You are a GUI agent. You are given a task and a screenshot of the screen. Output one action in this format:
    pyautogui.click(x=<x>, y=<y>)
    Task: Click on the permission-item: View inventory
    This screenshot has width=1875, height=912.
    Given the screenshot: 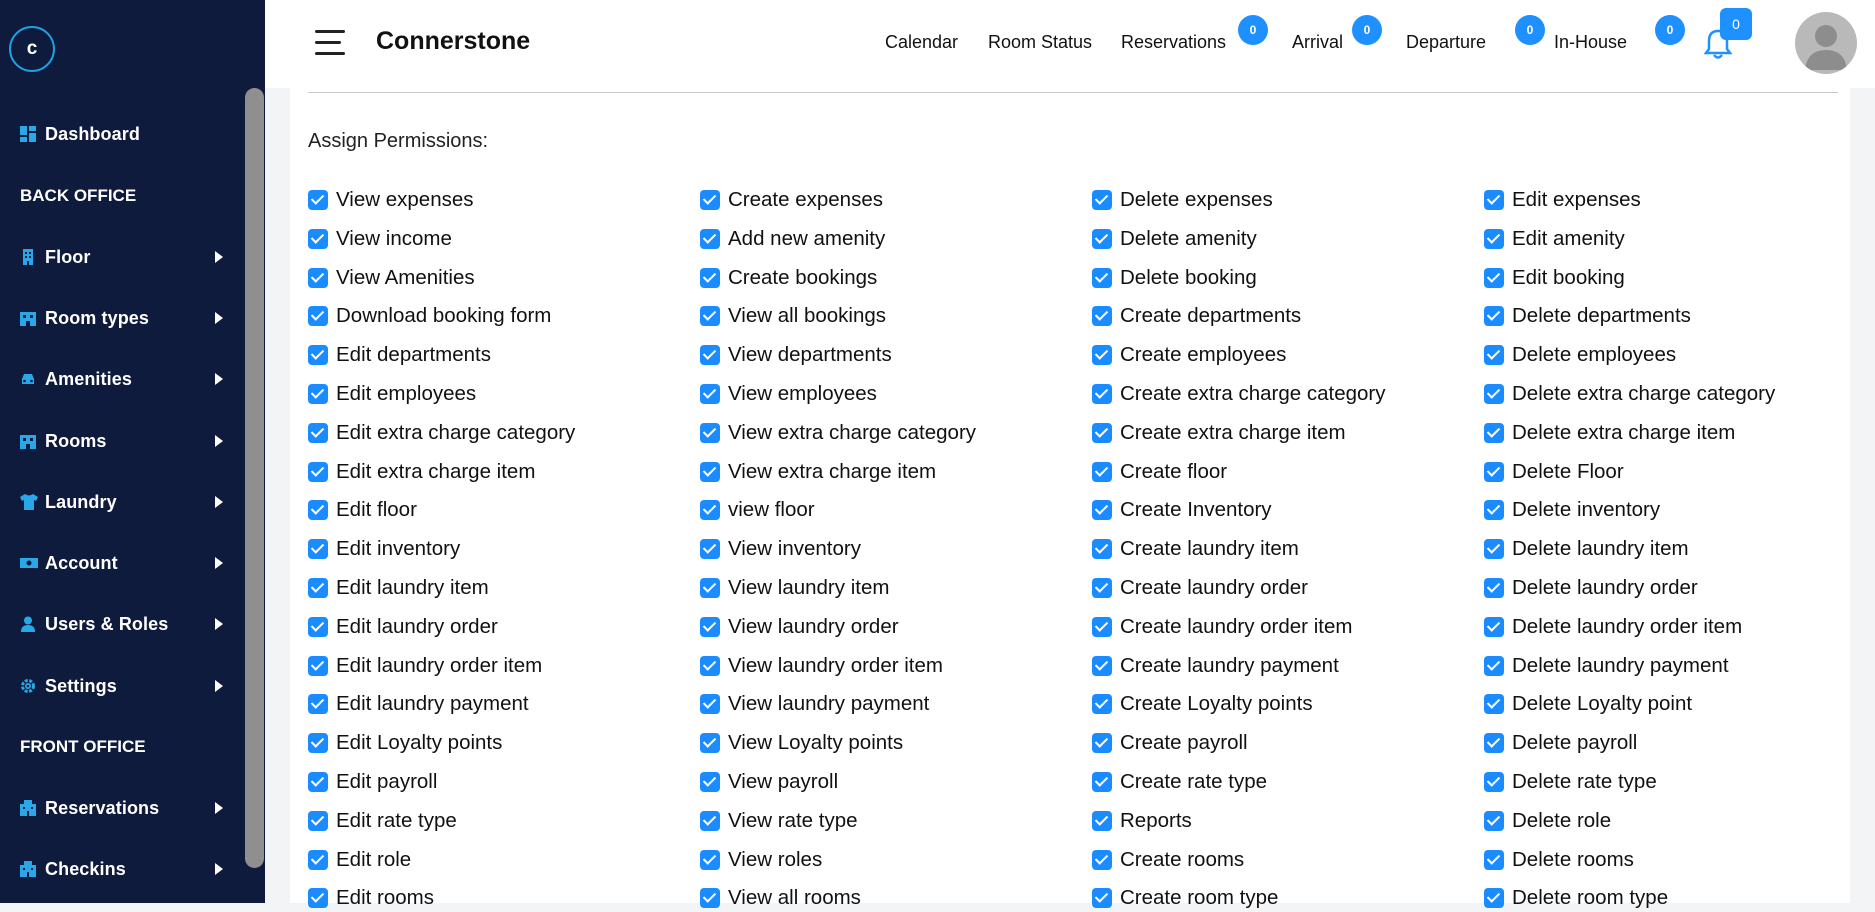 What is the action you would take?
    pyautogui.click(x=780, y=549)
    